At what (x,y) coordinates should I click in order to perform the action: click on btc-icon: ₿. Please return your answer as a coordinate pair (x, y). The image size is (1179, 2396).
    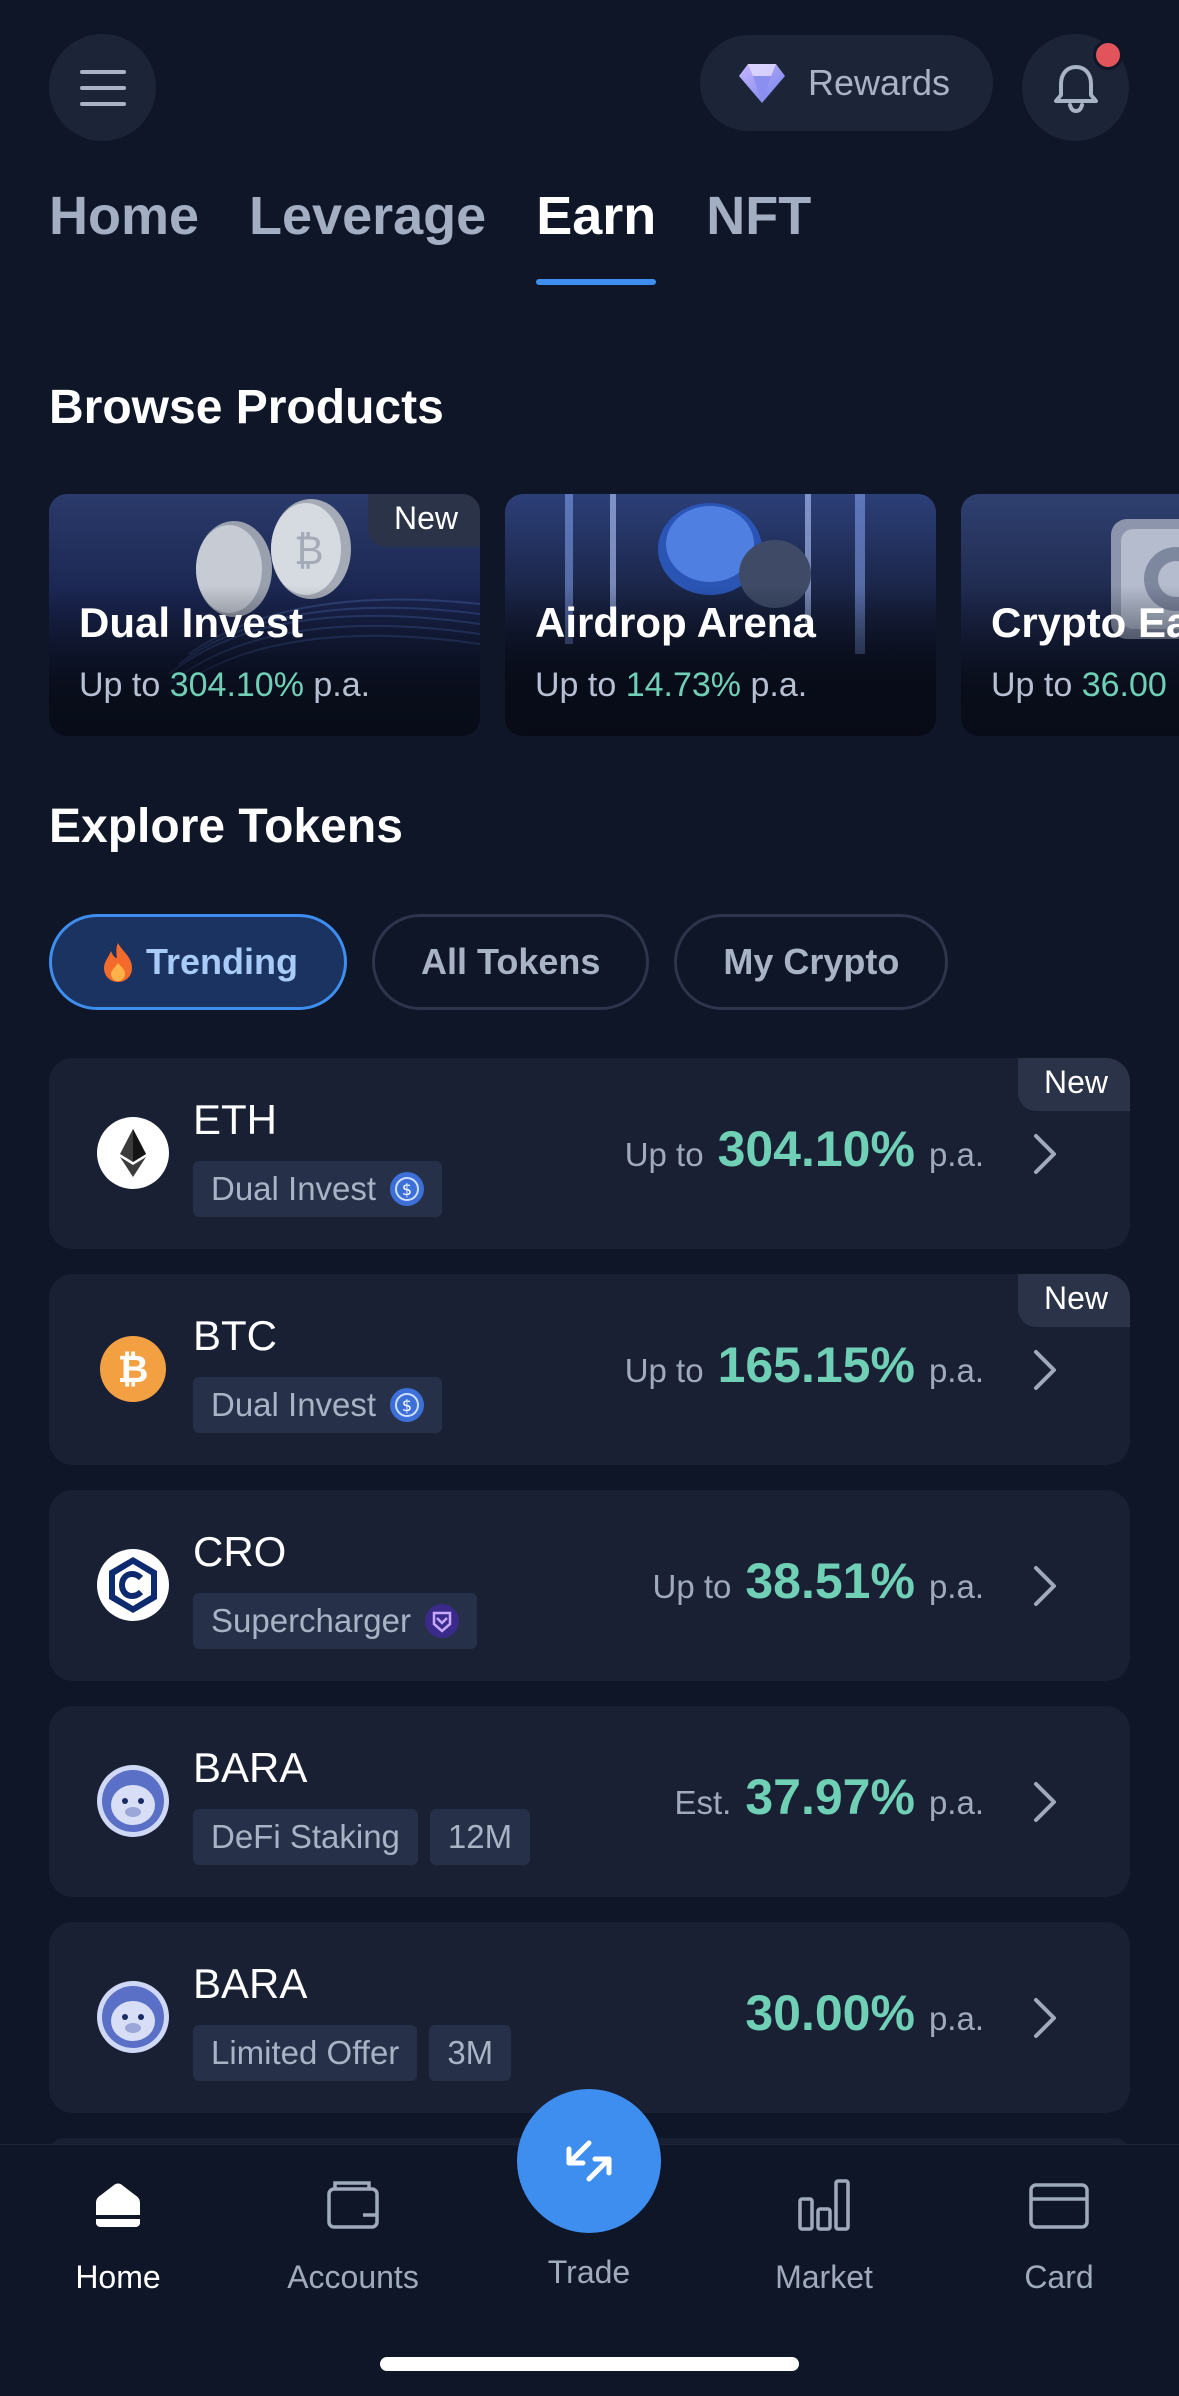
    Looking at the image, I should click on (133, 1369).